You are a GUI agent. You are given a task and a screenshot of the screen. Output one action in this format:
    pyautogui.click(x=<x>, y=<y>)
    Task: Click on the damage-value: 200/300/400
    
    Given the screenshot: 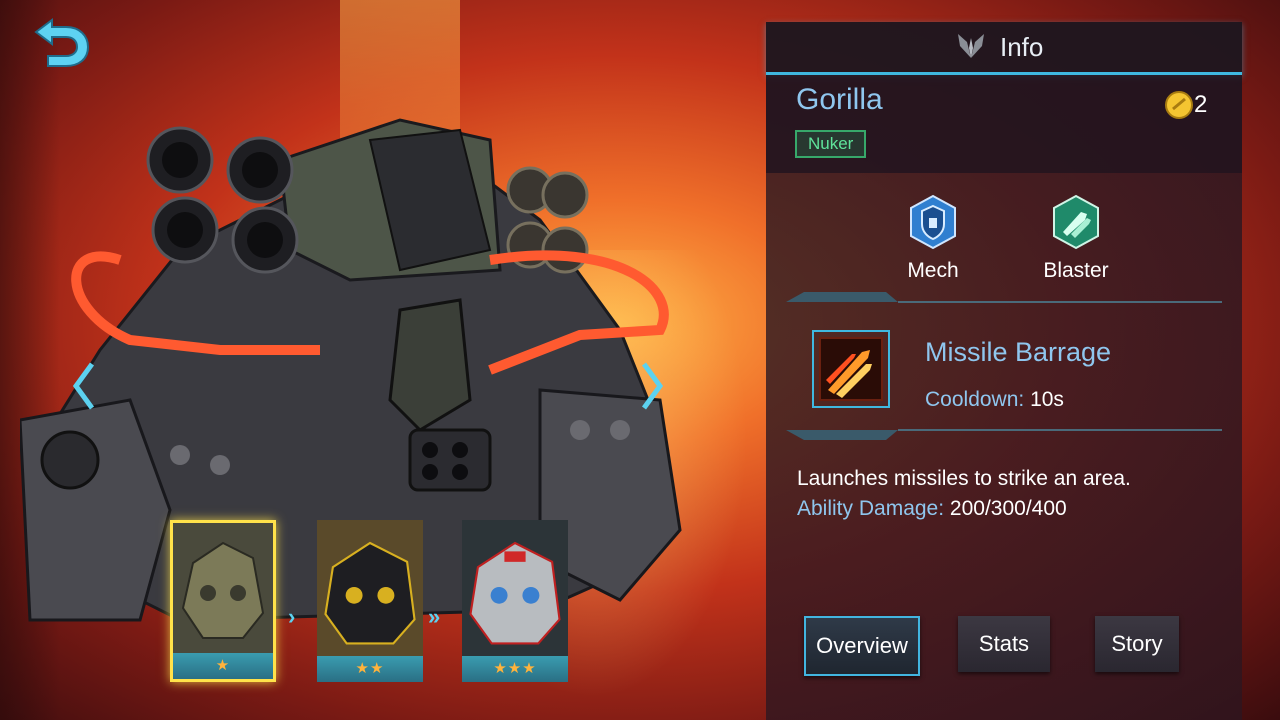 What is the action you would take?
    pyautogui.click(x=1008, y=508)
    